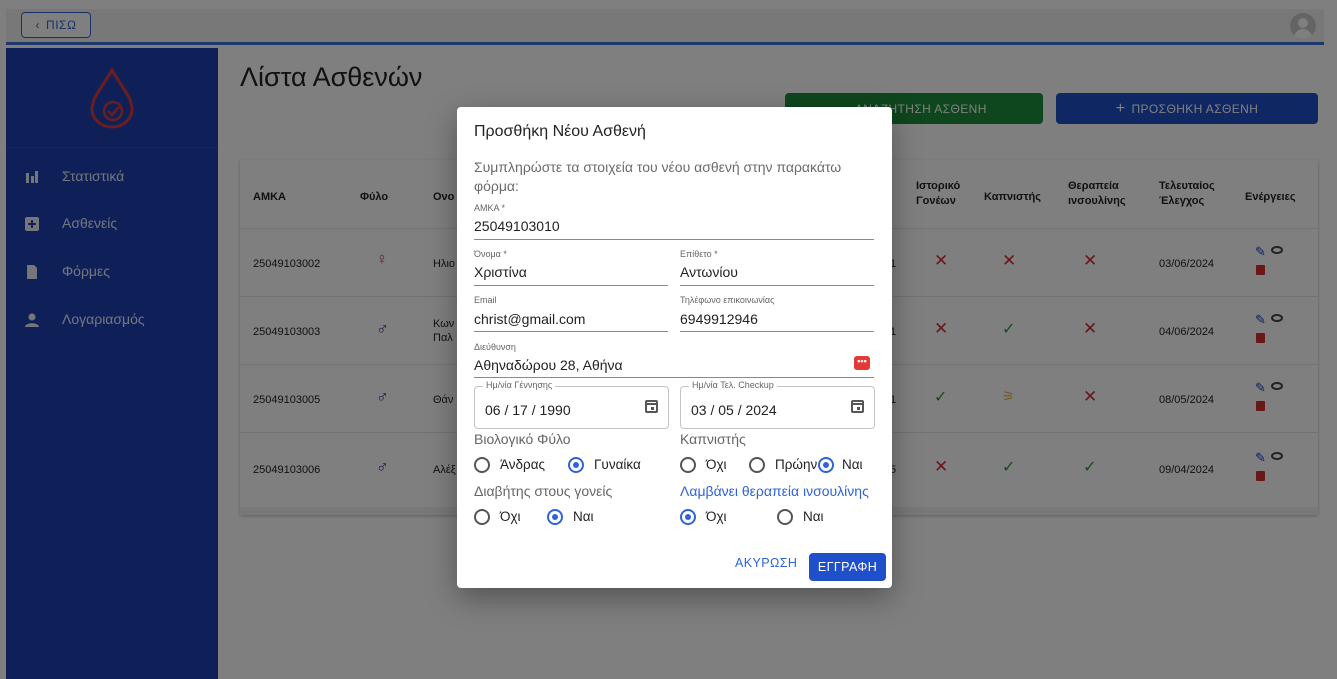  What do you see at coordinates (674, 377) in the screenshot?
I see `address-underline` at bounding box center [674, 377].